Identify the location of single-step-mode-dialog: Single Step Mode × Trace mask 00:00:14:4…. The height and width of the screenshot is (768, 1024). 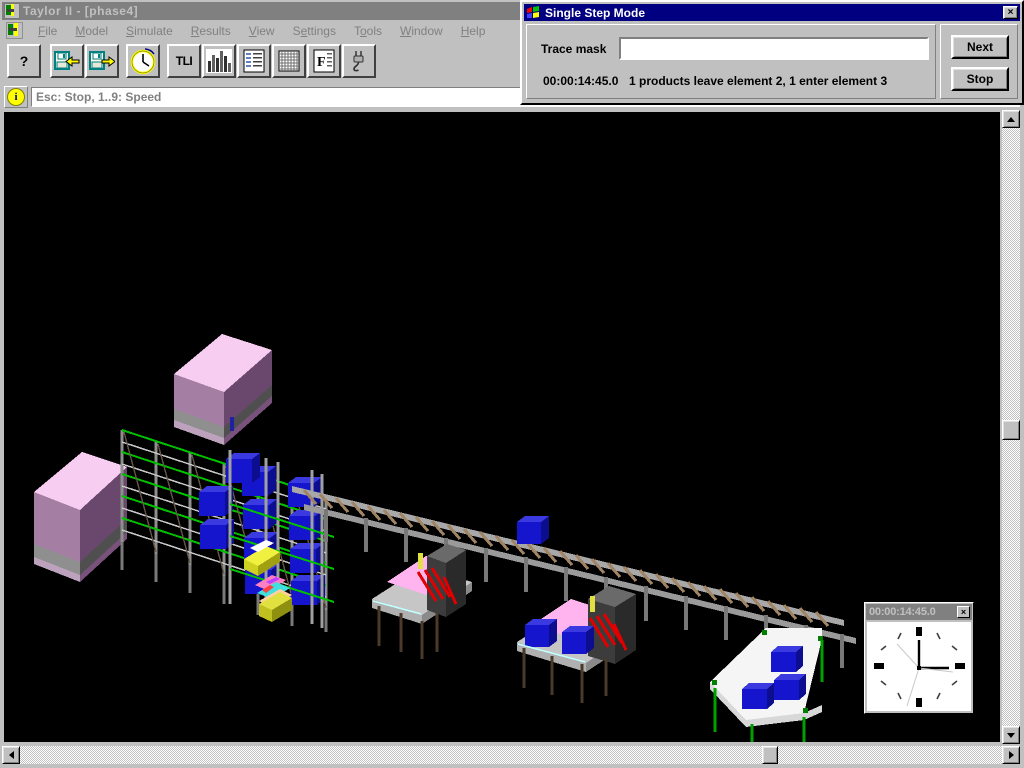
(772, 52).